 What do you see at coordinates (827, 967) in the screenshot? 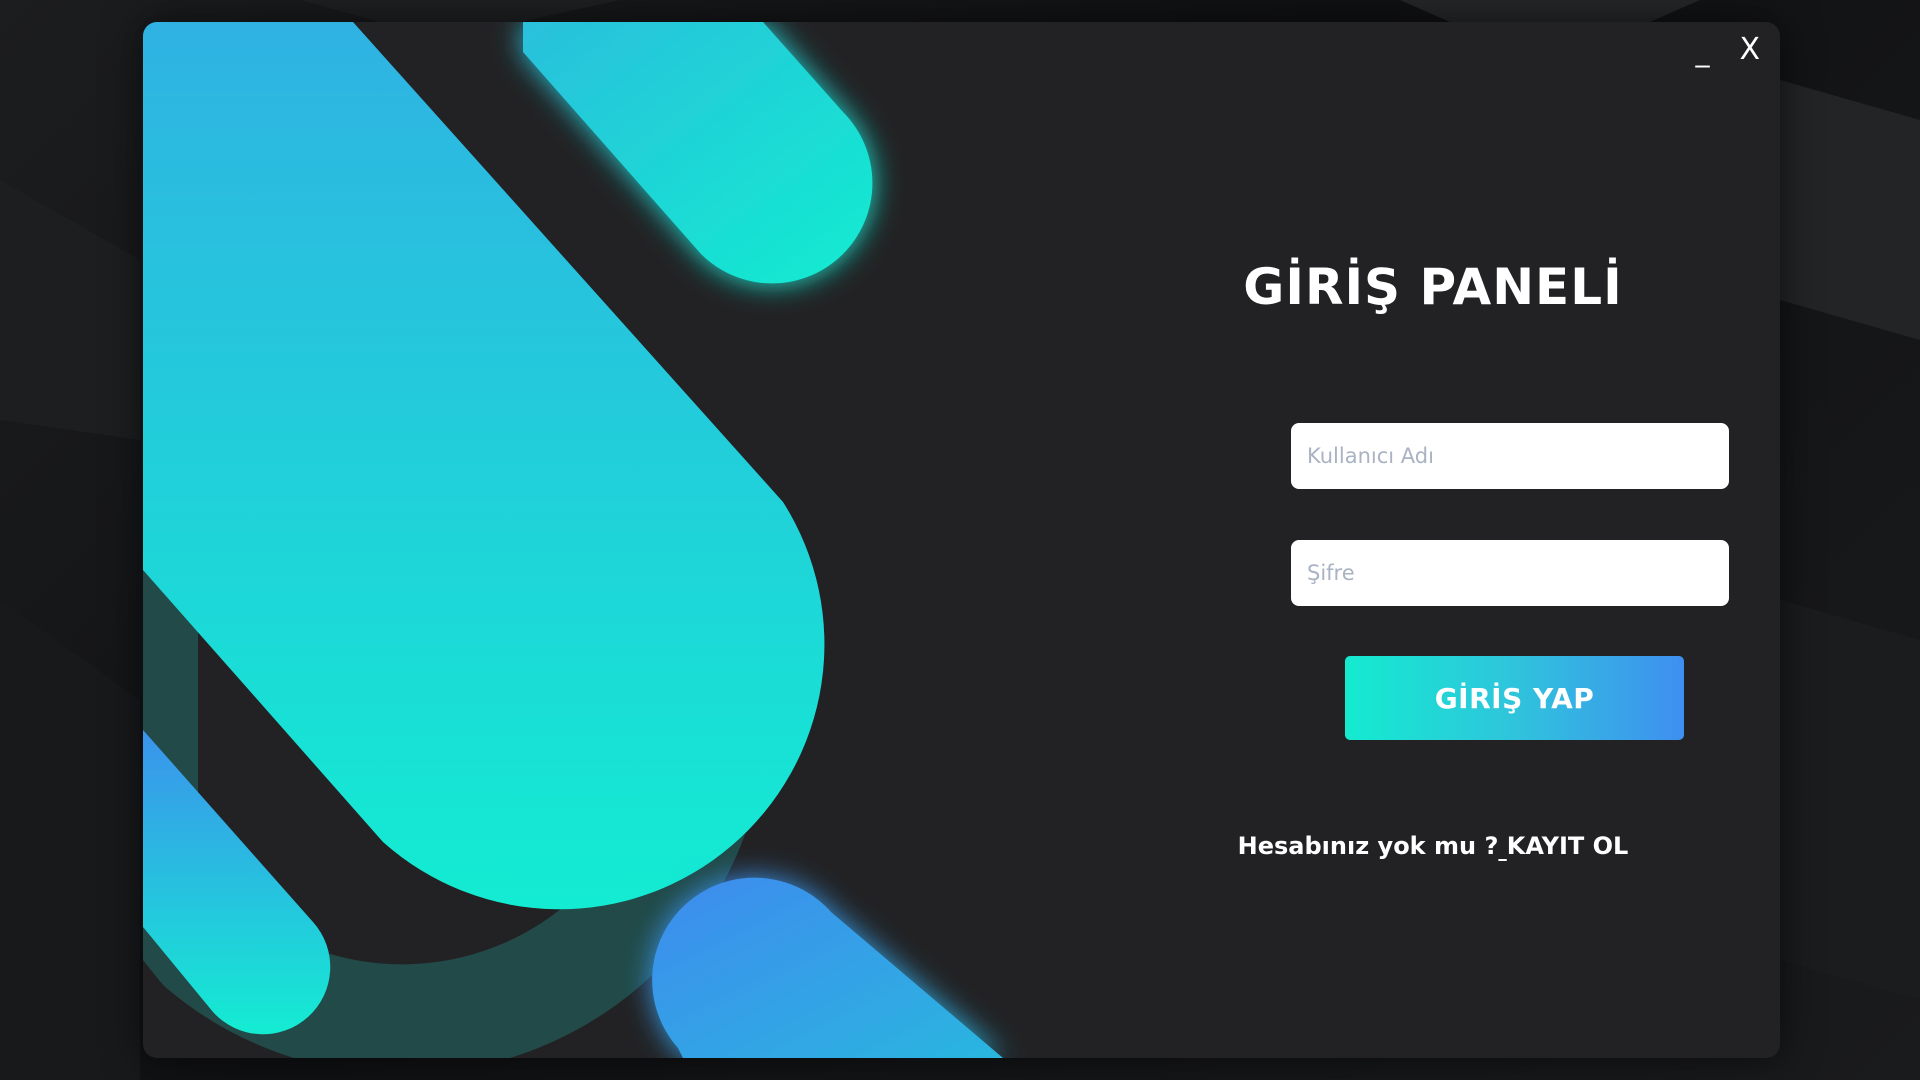
I see `bottom-capsule` at bounding box center [827, 967].